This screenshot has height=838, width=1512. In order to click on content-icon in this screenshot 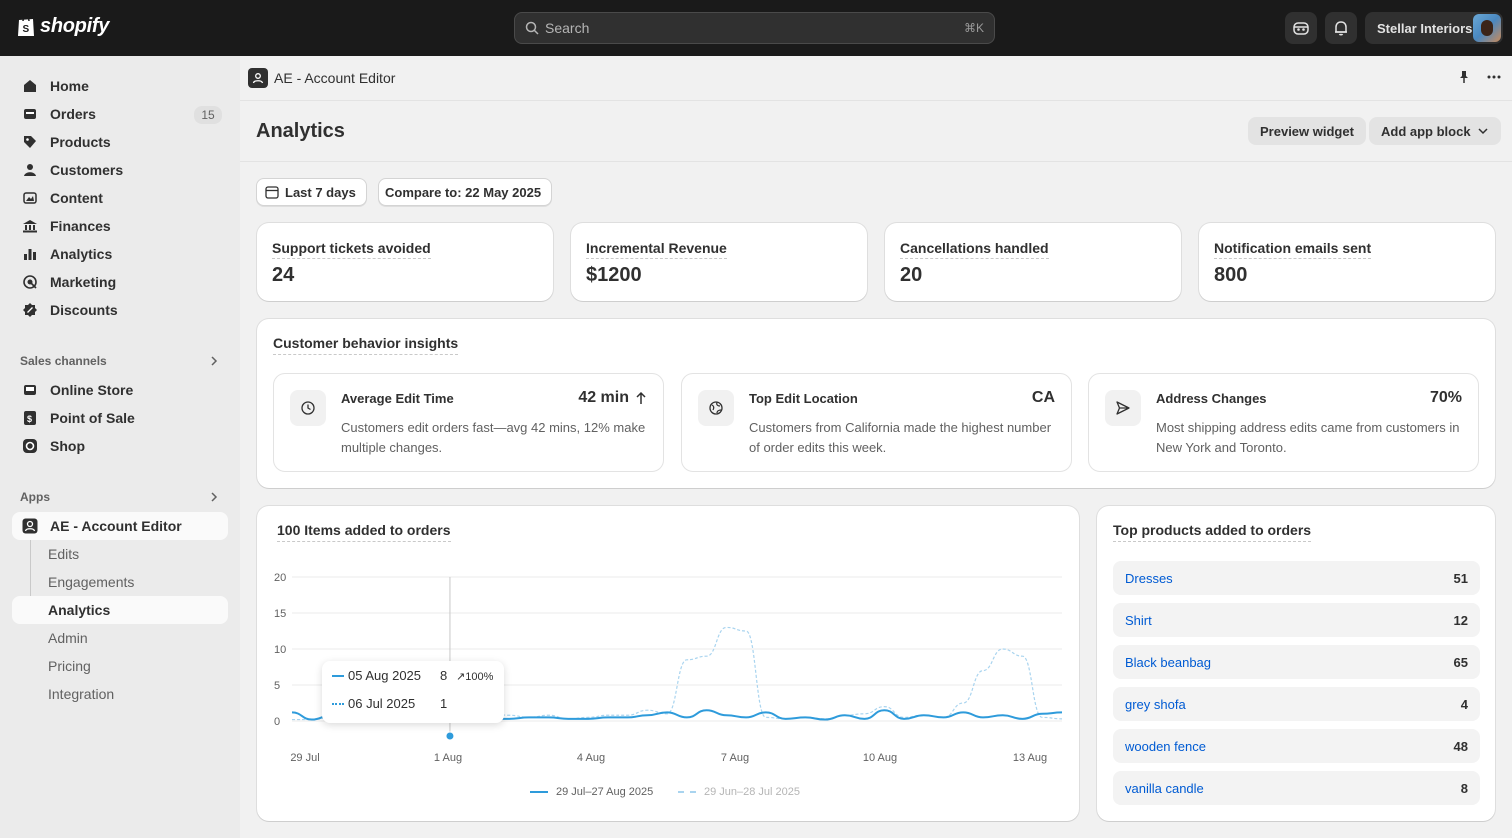, I will do `click(30, 198)`.